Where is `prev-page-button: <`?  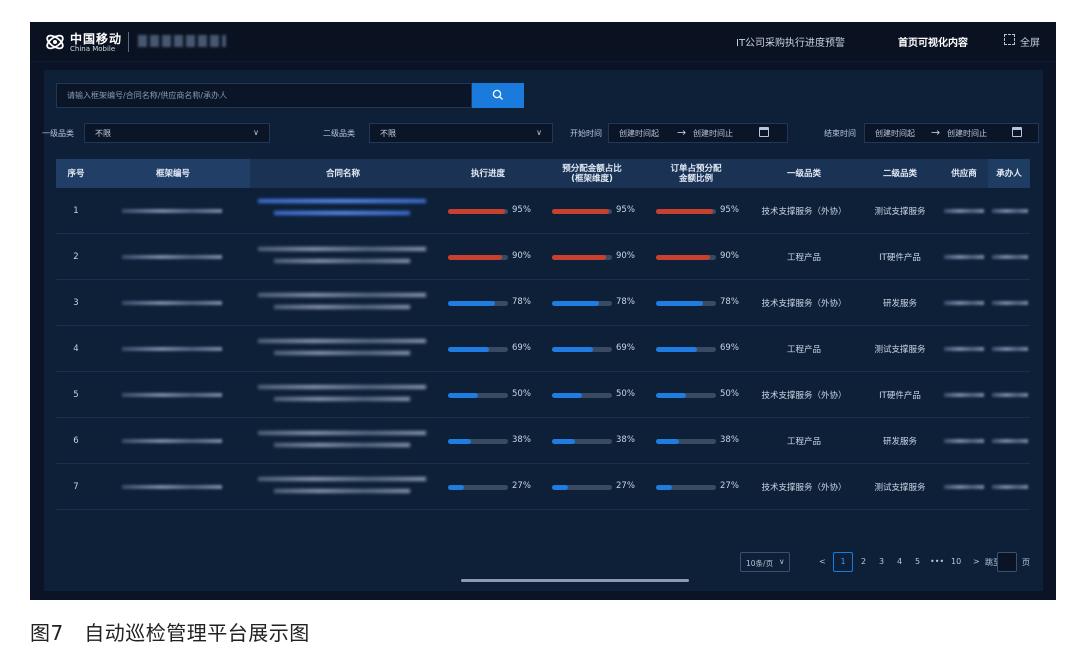
prev-page-button: < is located at coordinates (822, 561).